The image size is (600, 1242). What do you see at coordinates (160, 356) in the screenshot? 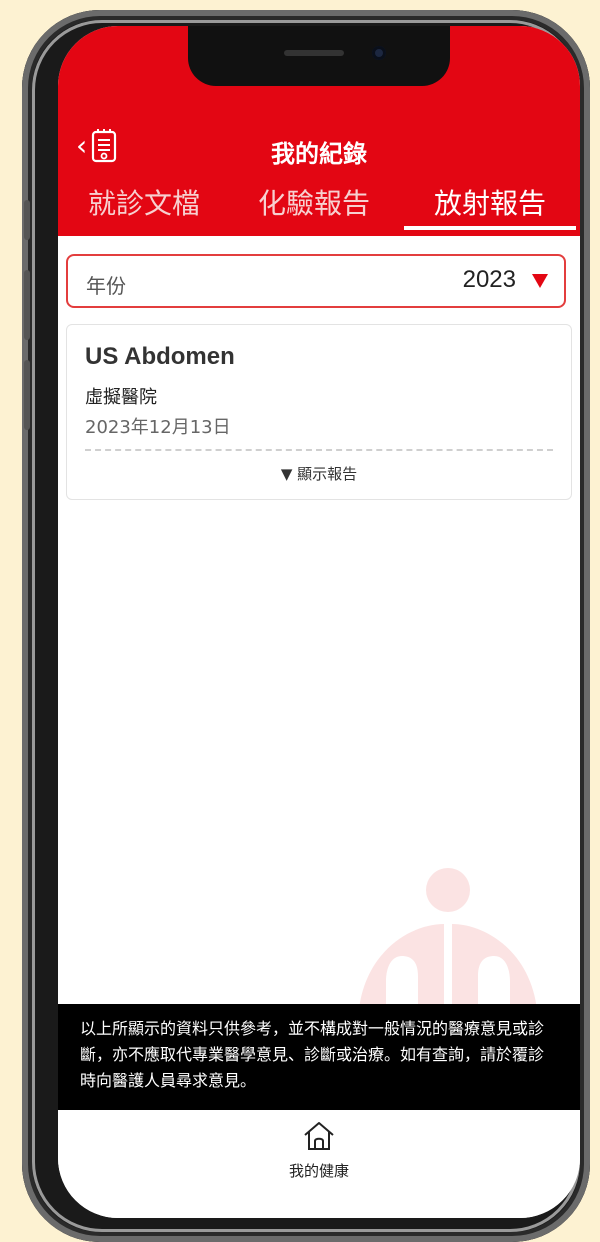
I see `exam-name: US Abdomen` at bounding box center [160, 356].